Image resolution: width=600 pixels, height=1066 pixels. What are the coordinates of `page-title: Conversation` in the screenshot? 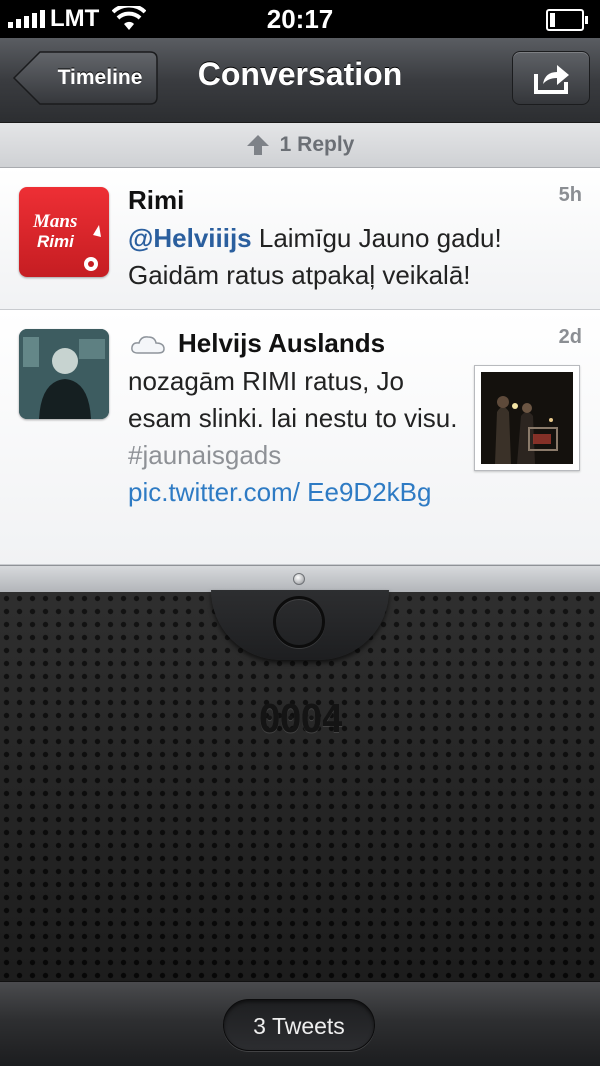 It's located at (300, 74).